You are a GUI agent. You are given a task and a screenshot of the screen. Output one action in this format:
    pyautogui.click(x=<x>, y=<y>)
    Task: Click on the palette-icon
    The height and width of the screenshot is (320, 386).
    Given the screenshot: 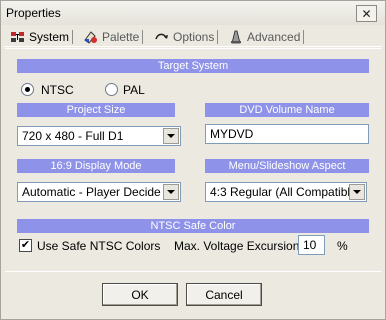 What is the action you would take?
    pyautogui.click(x=91, y=37)
    